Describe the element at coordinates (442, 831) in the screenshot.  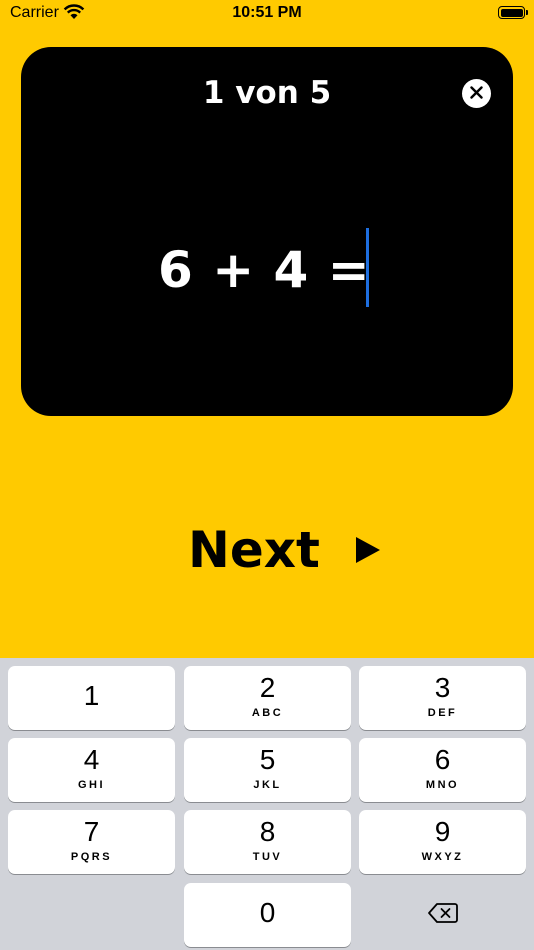
I see `key-digit: 9` at that location.